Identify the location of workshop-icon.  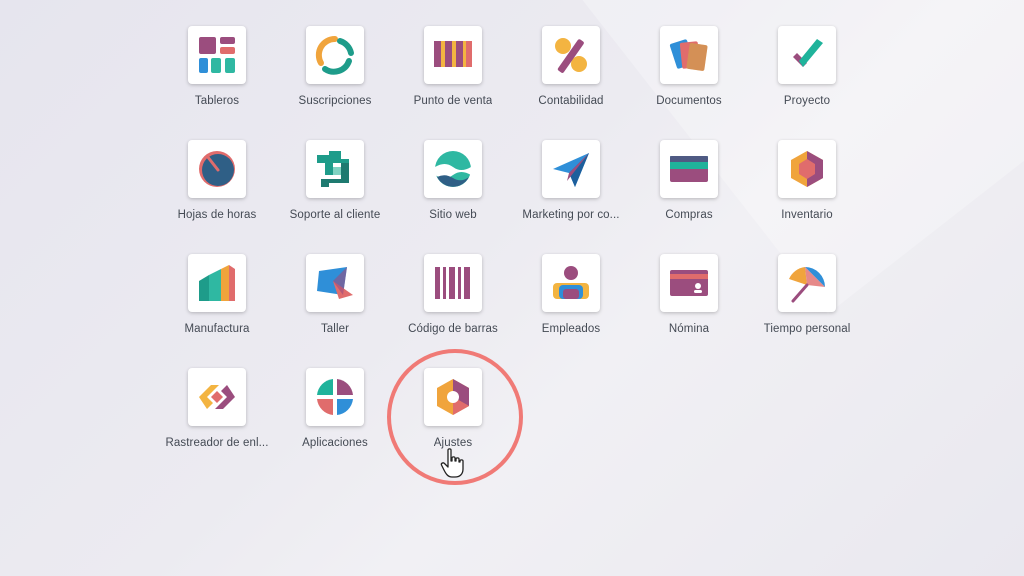
(335, 283).